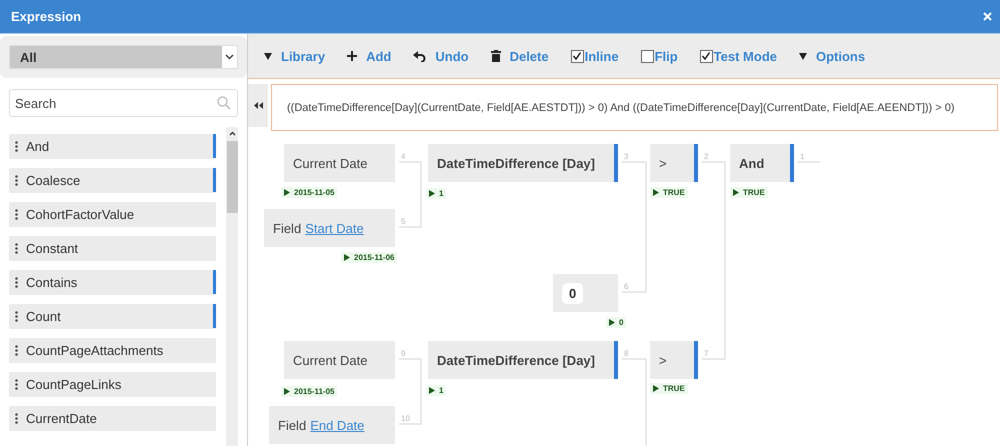 The width and height of the screenshot is (1000, 446). Describe the element at coordinates (46, 16) in the screenshot. I see `window-title: Expression` at that location.